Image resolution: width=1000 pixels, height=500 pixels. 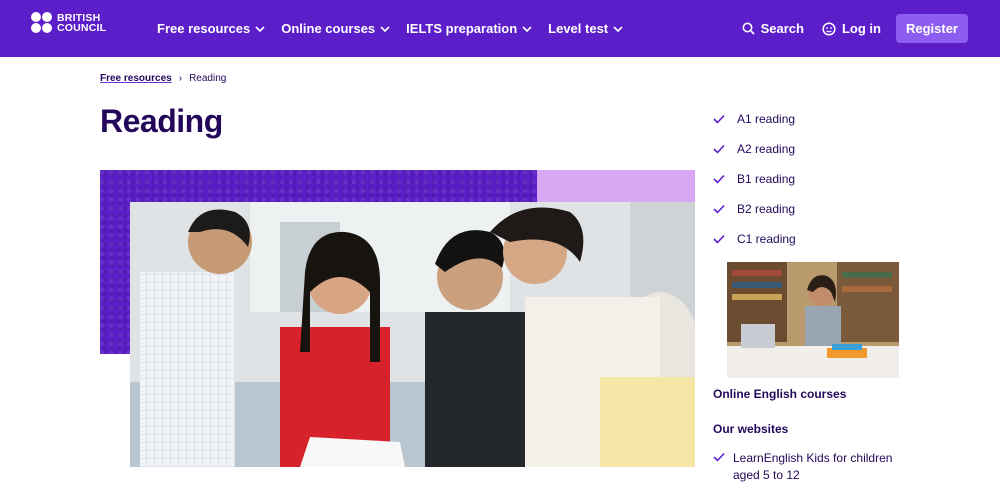 I want to click on register-button: Register, so click(x=931, y=28).